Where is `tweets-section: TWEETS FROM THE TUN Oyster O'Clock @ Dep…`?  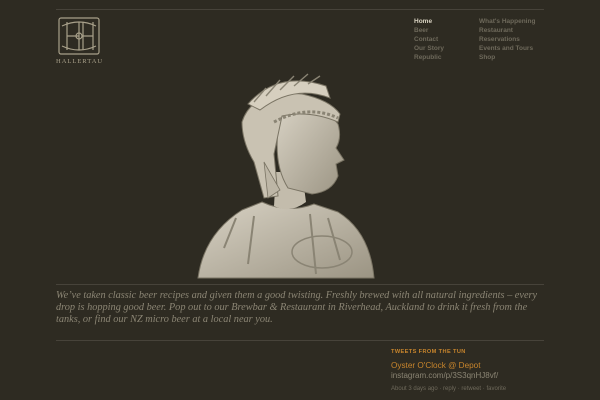 tweets-section: TWEETS FROM THE TUN Oyster O'Clock @ Dep… is located at coordinates (471, 370).